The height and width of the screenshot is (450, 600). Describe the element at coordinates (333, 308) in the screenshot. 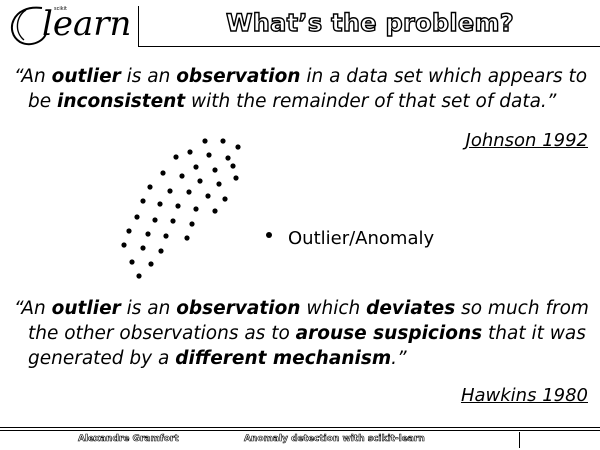

I see `quote-text: which` at that location.